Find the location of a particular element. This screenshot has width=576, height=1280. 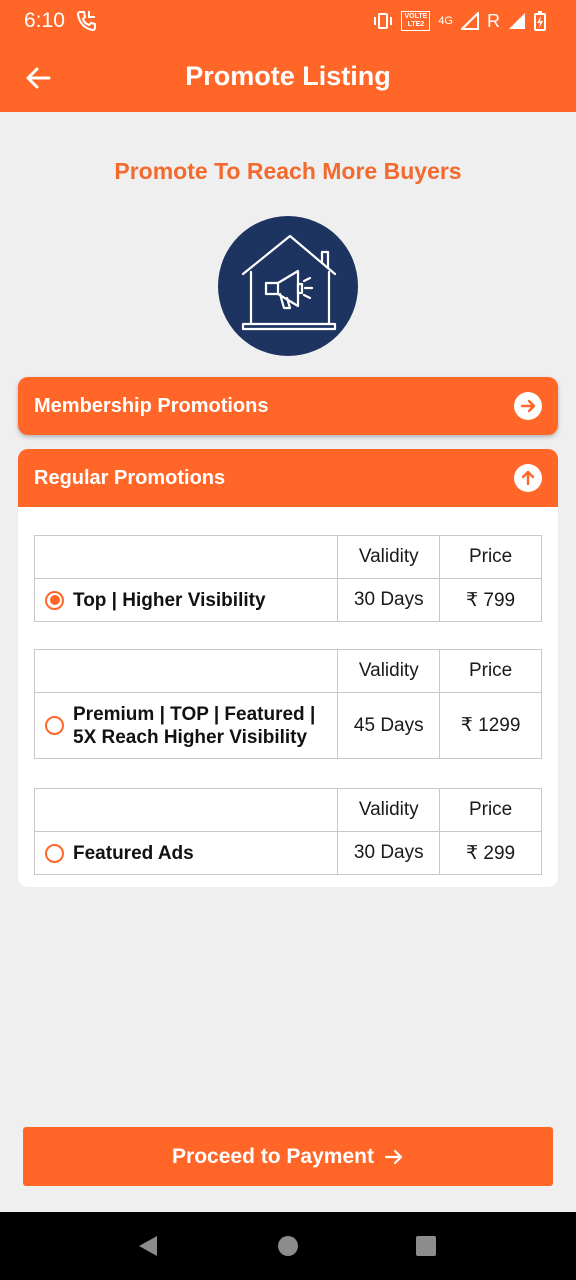

call-icon is located at coordinates (86, 21).